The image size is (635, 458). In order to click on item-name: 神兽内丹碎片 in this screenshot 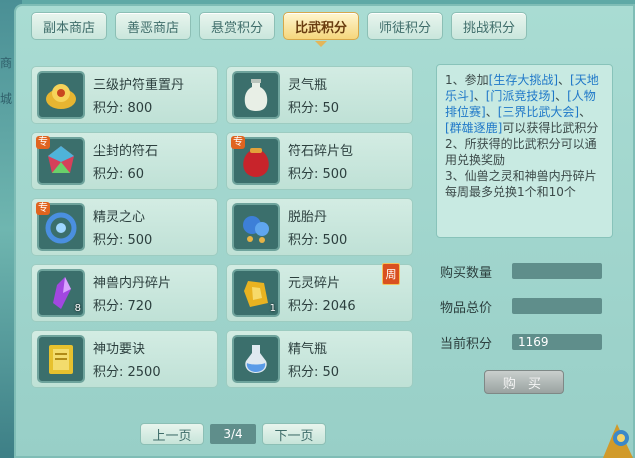, I will do `click(132, 283)`.